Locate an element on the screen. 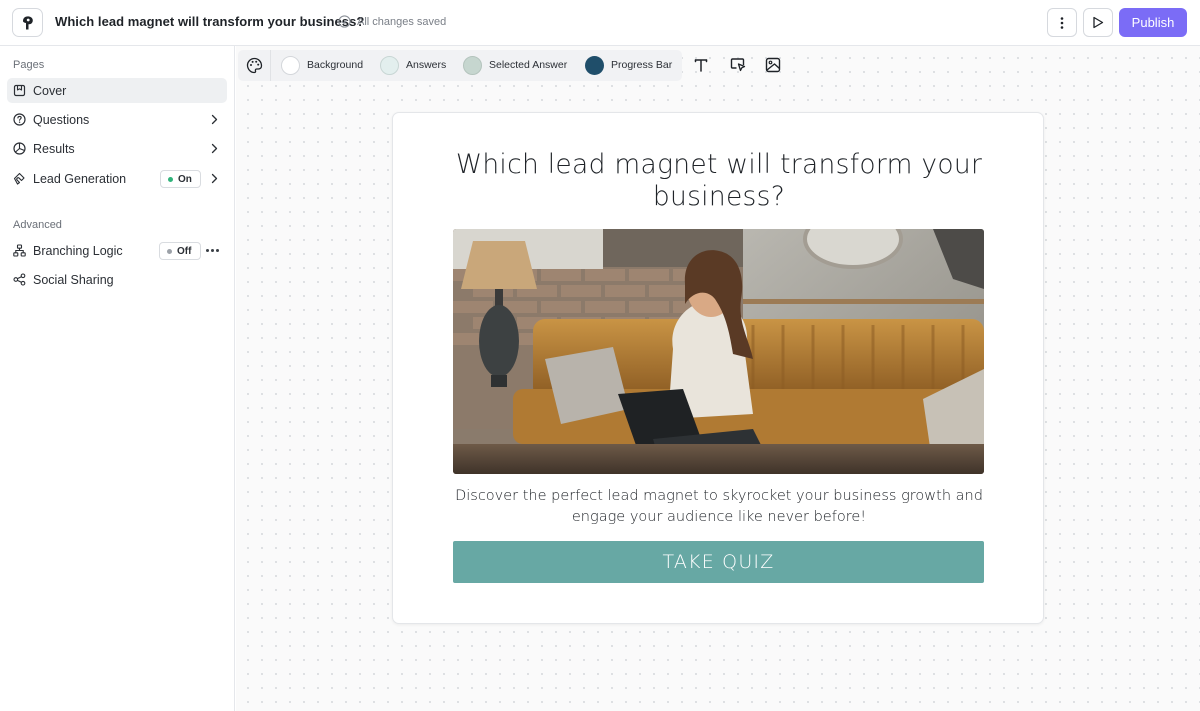 The height and width of the screenshot is (711, 1200). selected-answer-swatch is located at coordinates (472, 65).